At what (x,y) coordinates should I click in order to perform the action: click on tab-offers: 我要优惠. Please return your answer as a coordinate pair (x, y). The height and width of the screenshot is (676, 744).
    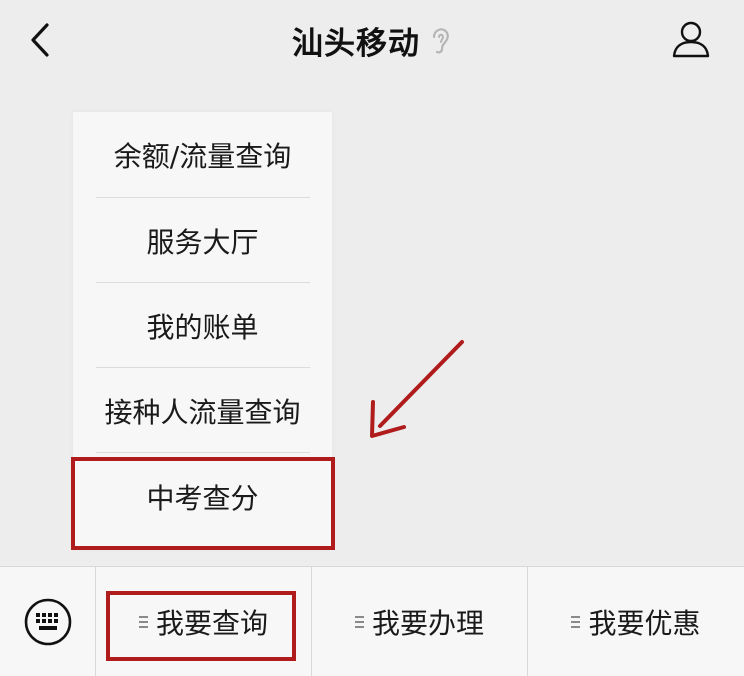
    Looking at the image, I should click on (636, 621).